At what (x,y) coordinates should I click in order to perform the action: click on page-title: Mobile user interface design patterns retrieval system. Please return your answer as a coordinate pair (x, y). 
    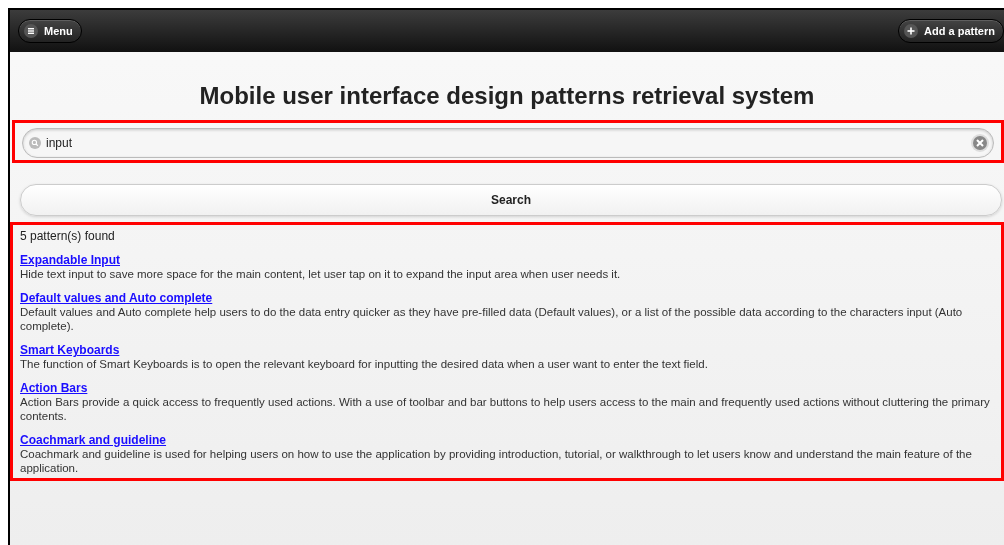
    Looking at the image, I should click on (507, 96).